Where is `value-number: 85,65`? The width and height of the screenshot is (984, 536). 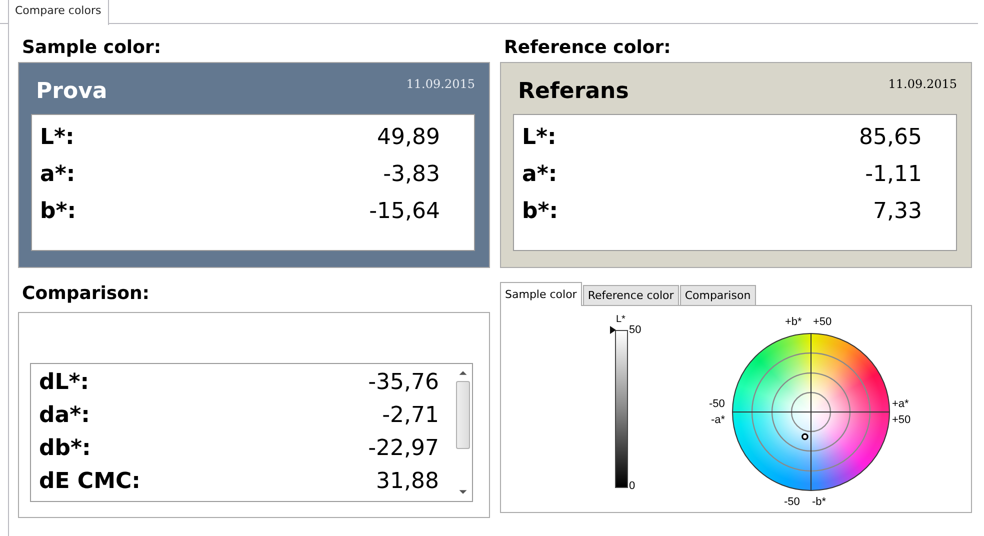 value-number: 85,65 is located at coordinates (890, 137).